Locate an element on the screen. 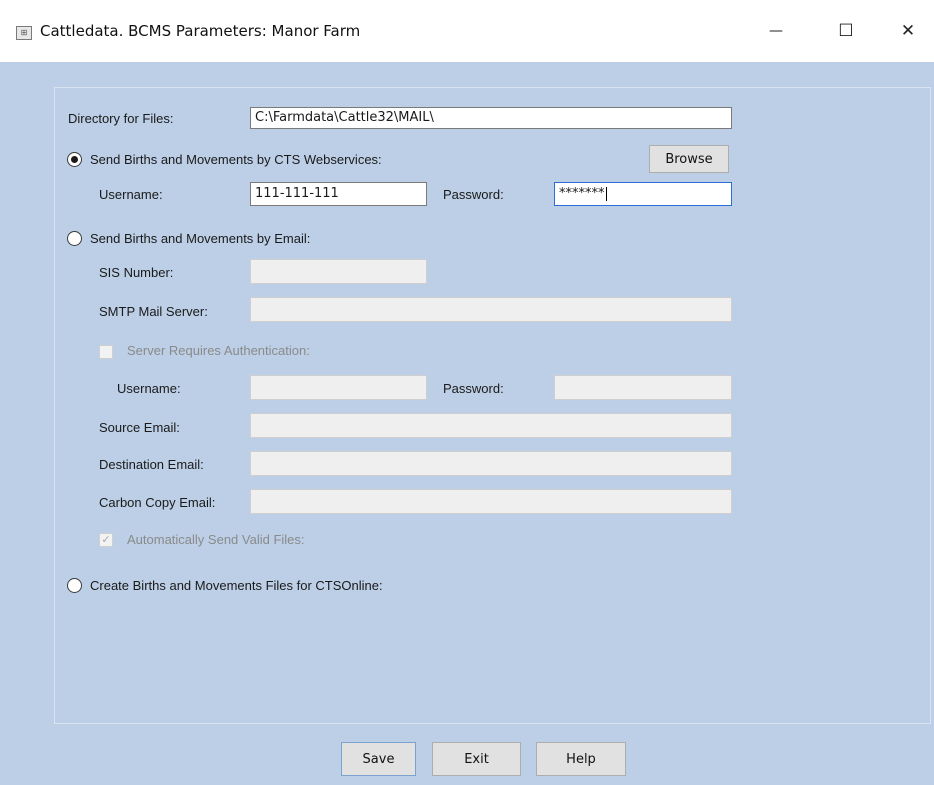 This screenshot has height=785, width=934. save-button-label: Save is located at coordinates (378, 759).